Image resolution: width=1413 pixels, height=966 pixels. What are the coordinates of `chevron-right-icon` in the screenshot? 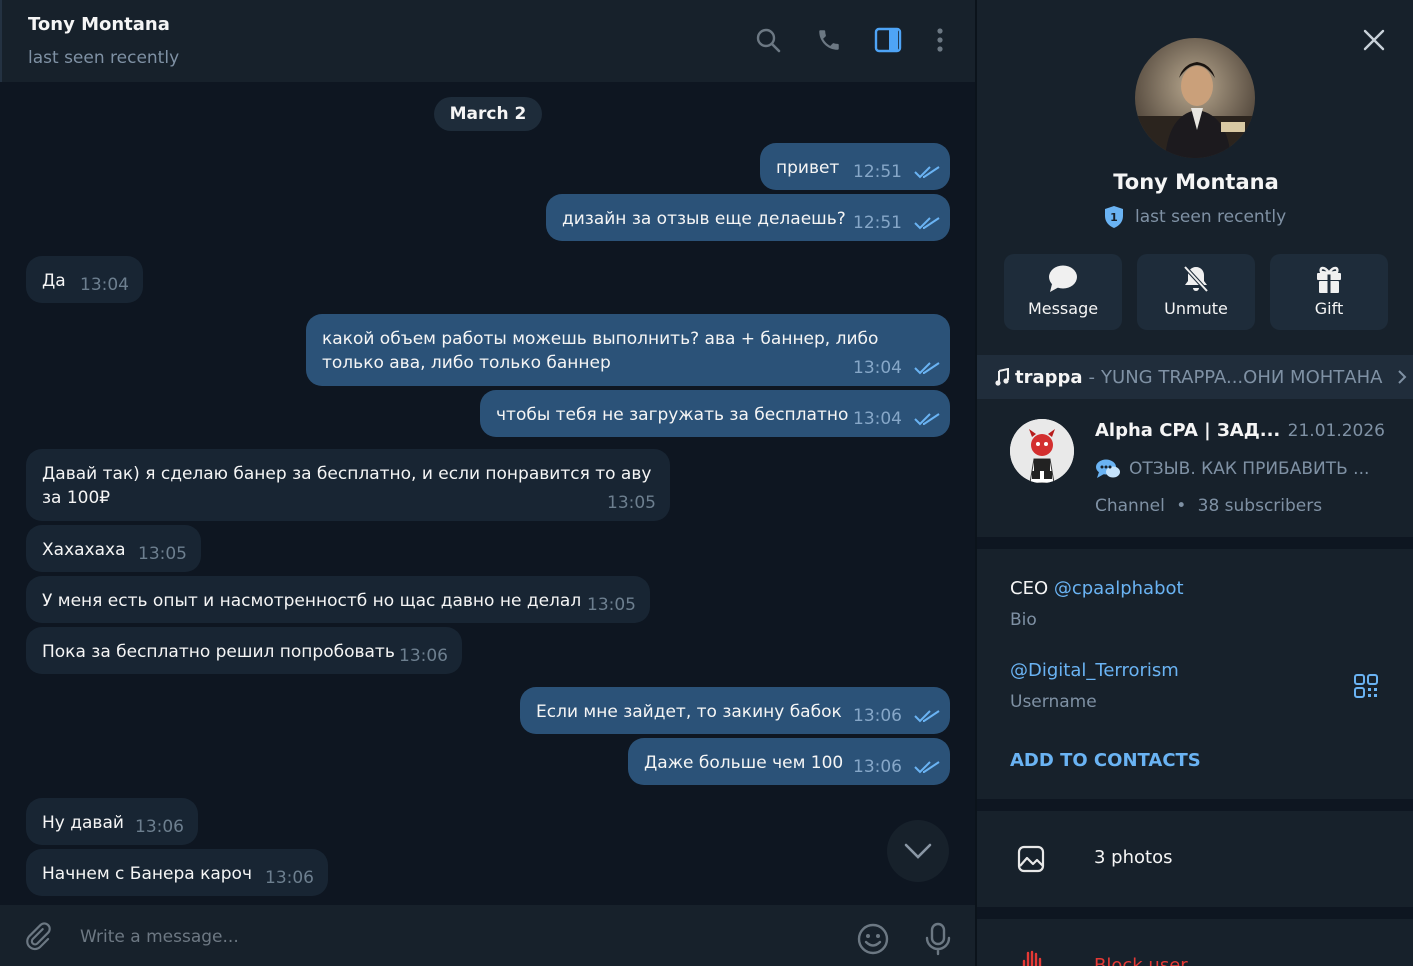 It's located at (1402, 377).